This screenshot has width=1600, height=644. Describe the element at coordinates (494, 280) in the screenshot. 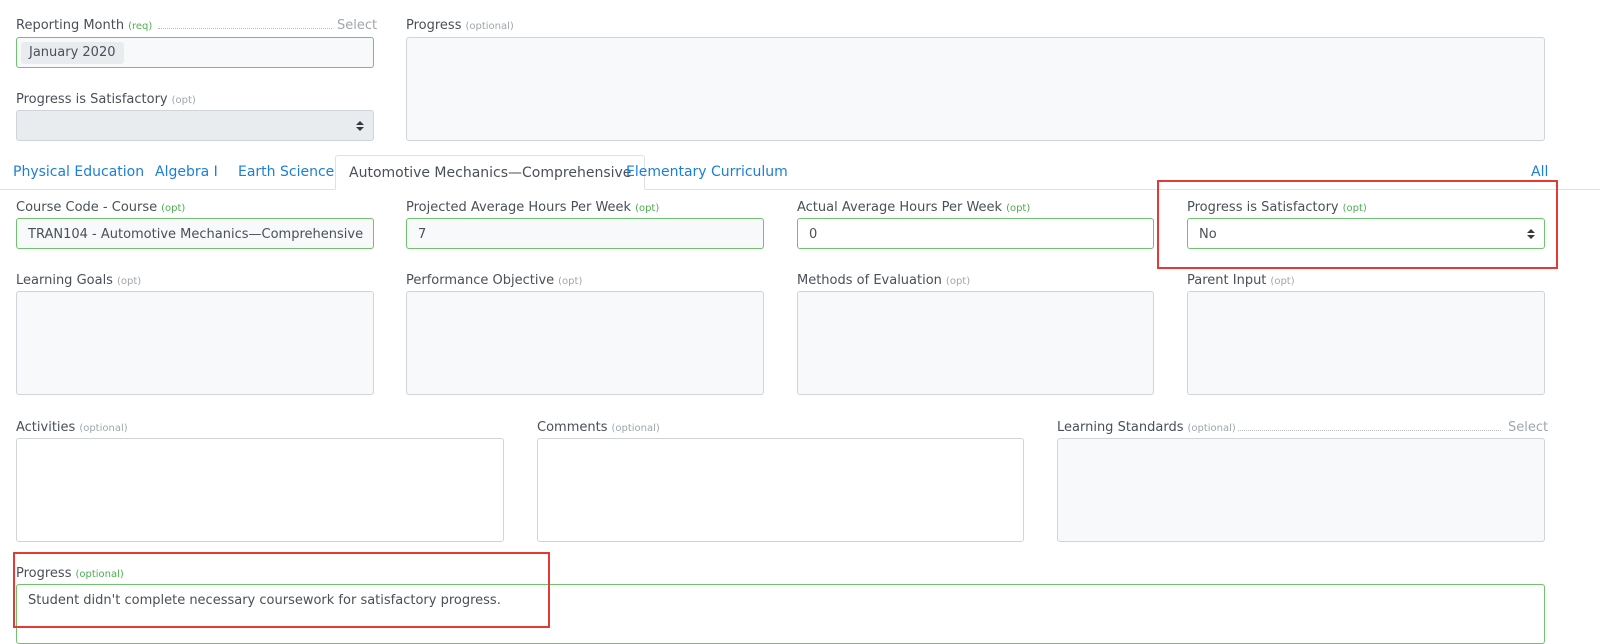

I see `performance-objective-label: Performance Objective (opt)` at that location.